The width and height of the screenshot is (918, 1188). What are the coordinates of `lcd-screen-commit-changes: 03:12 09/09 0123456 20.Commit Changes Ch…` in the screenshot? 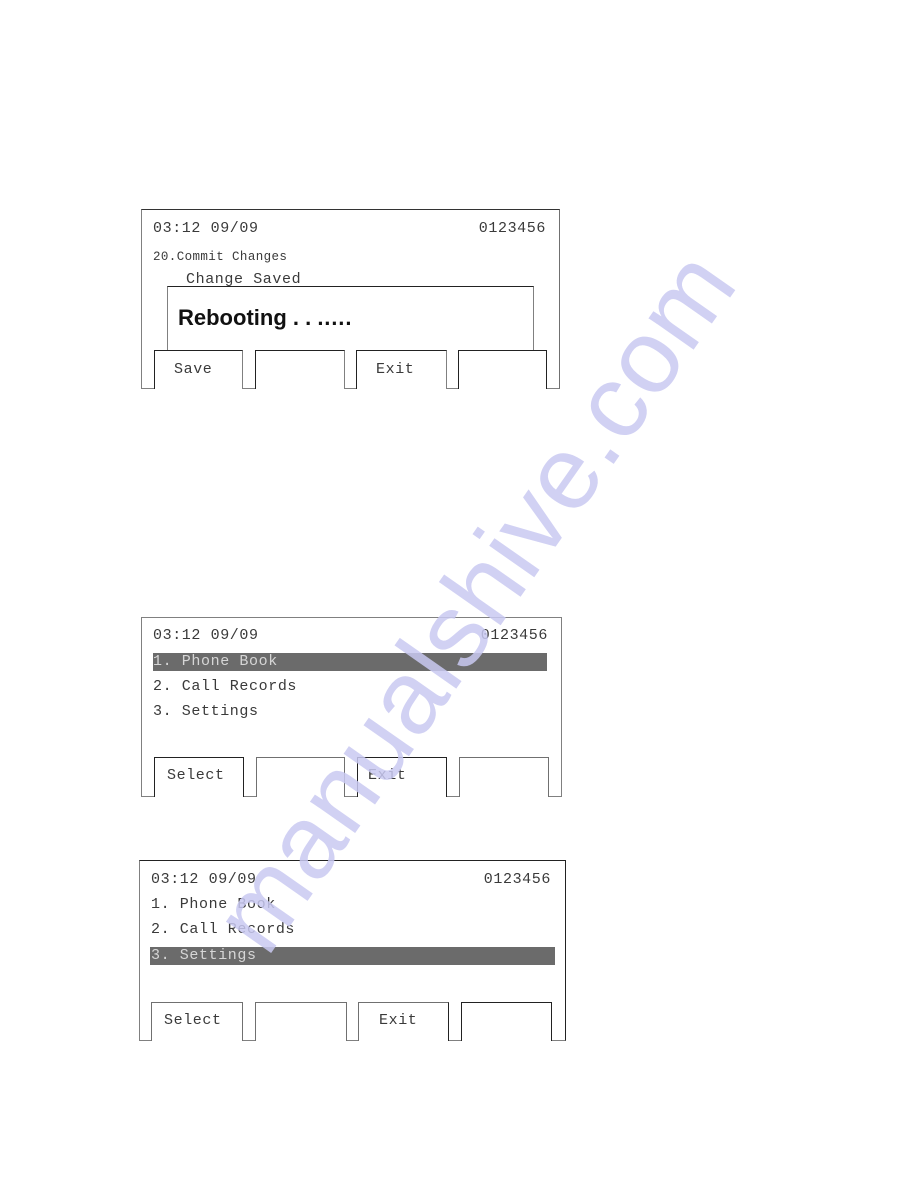 It's located at (350, 299).